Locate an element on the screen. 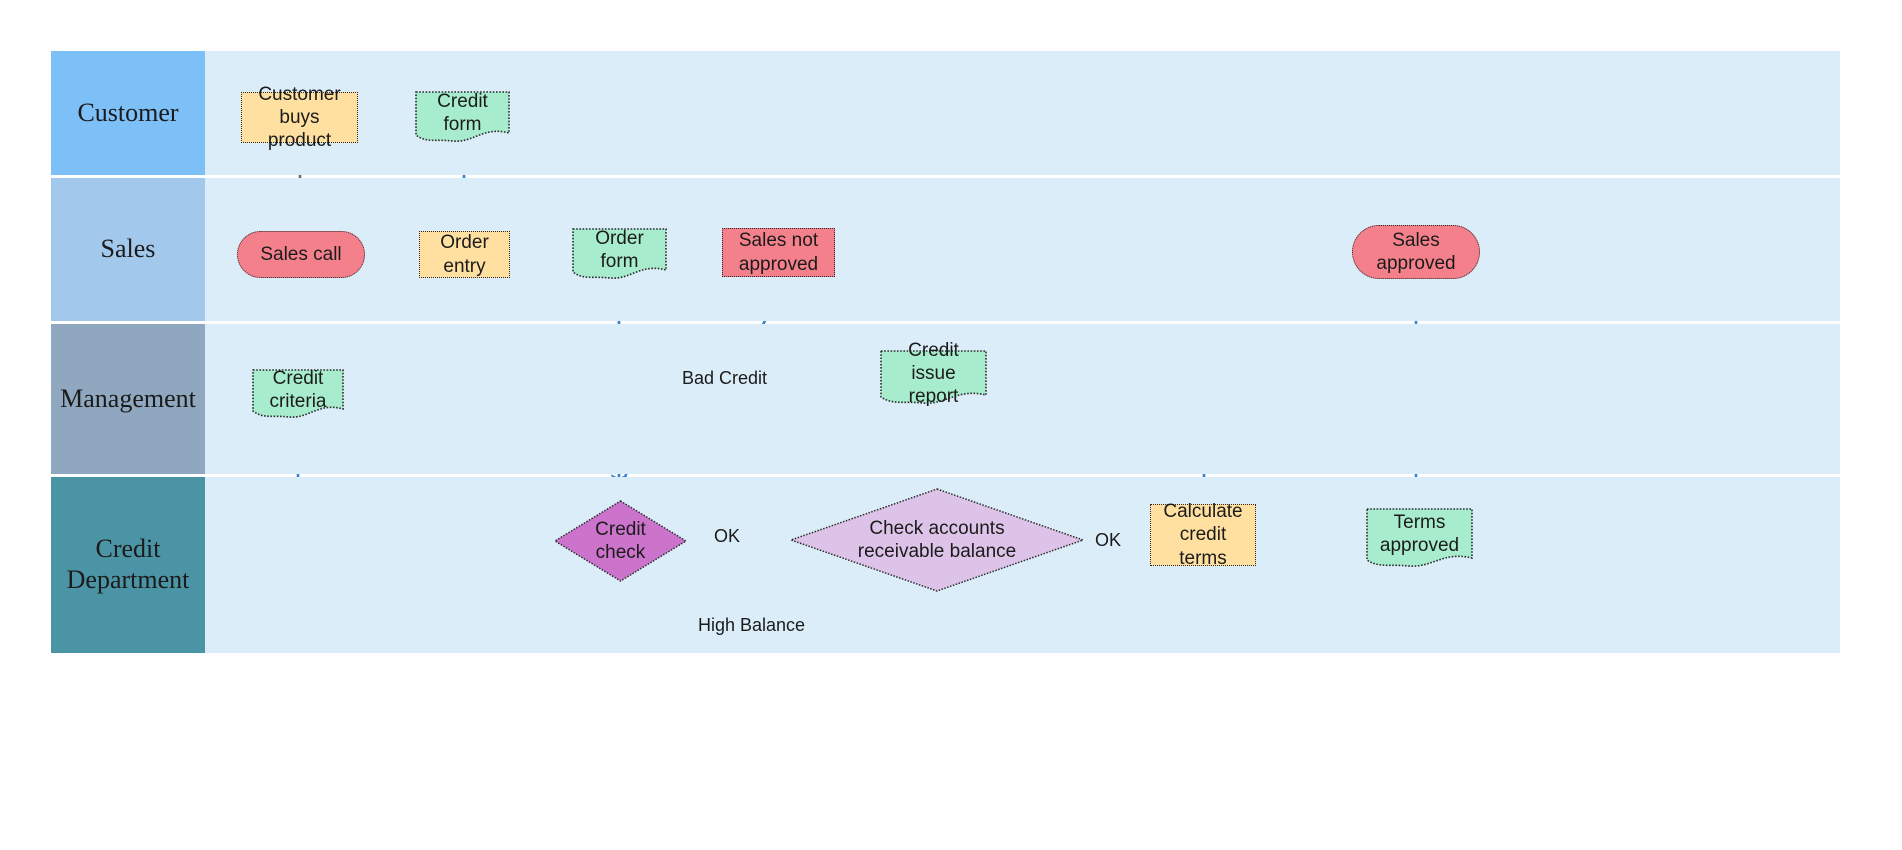 The image size is (1902, 850). node-label: Order entry is located at coordinates (464, 254).